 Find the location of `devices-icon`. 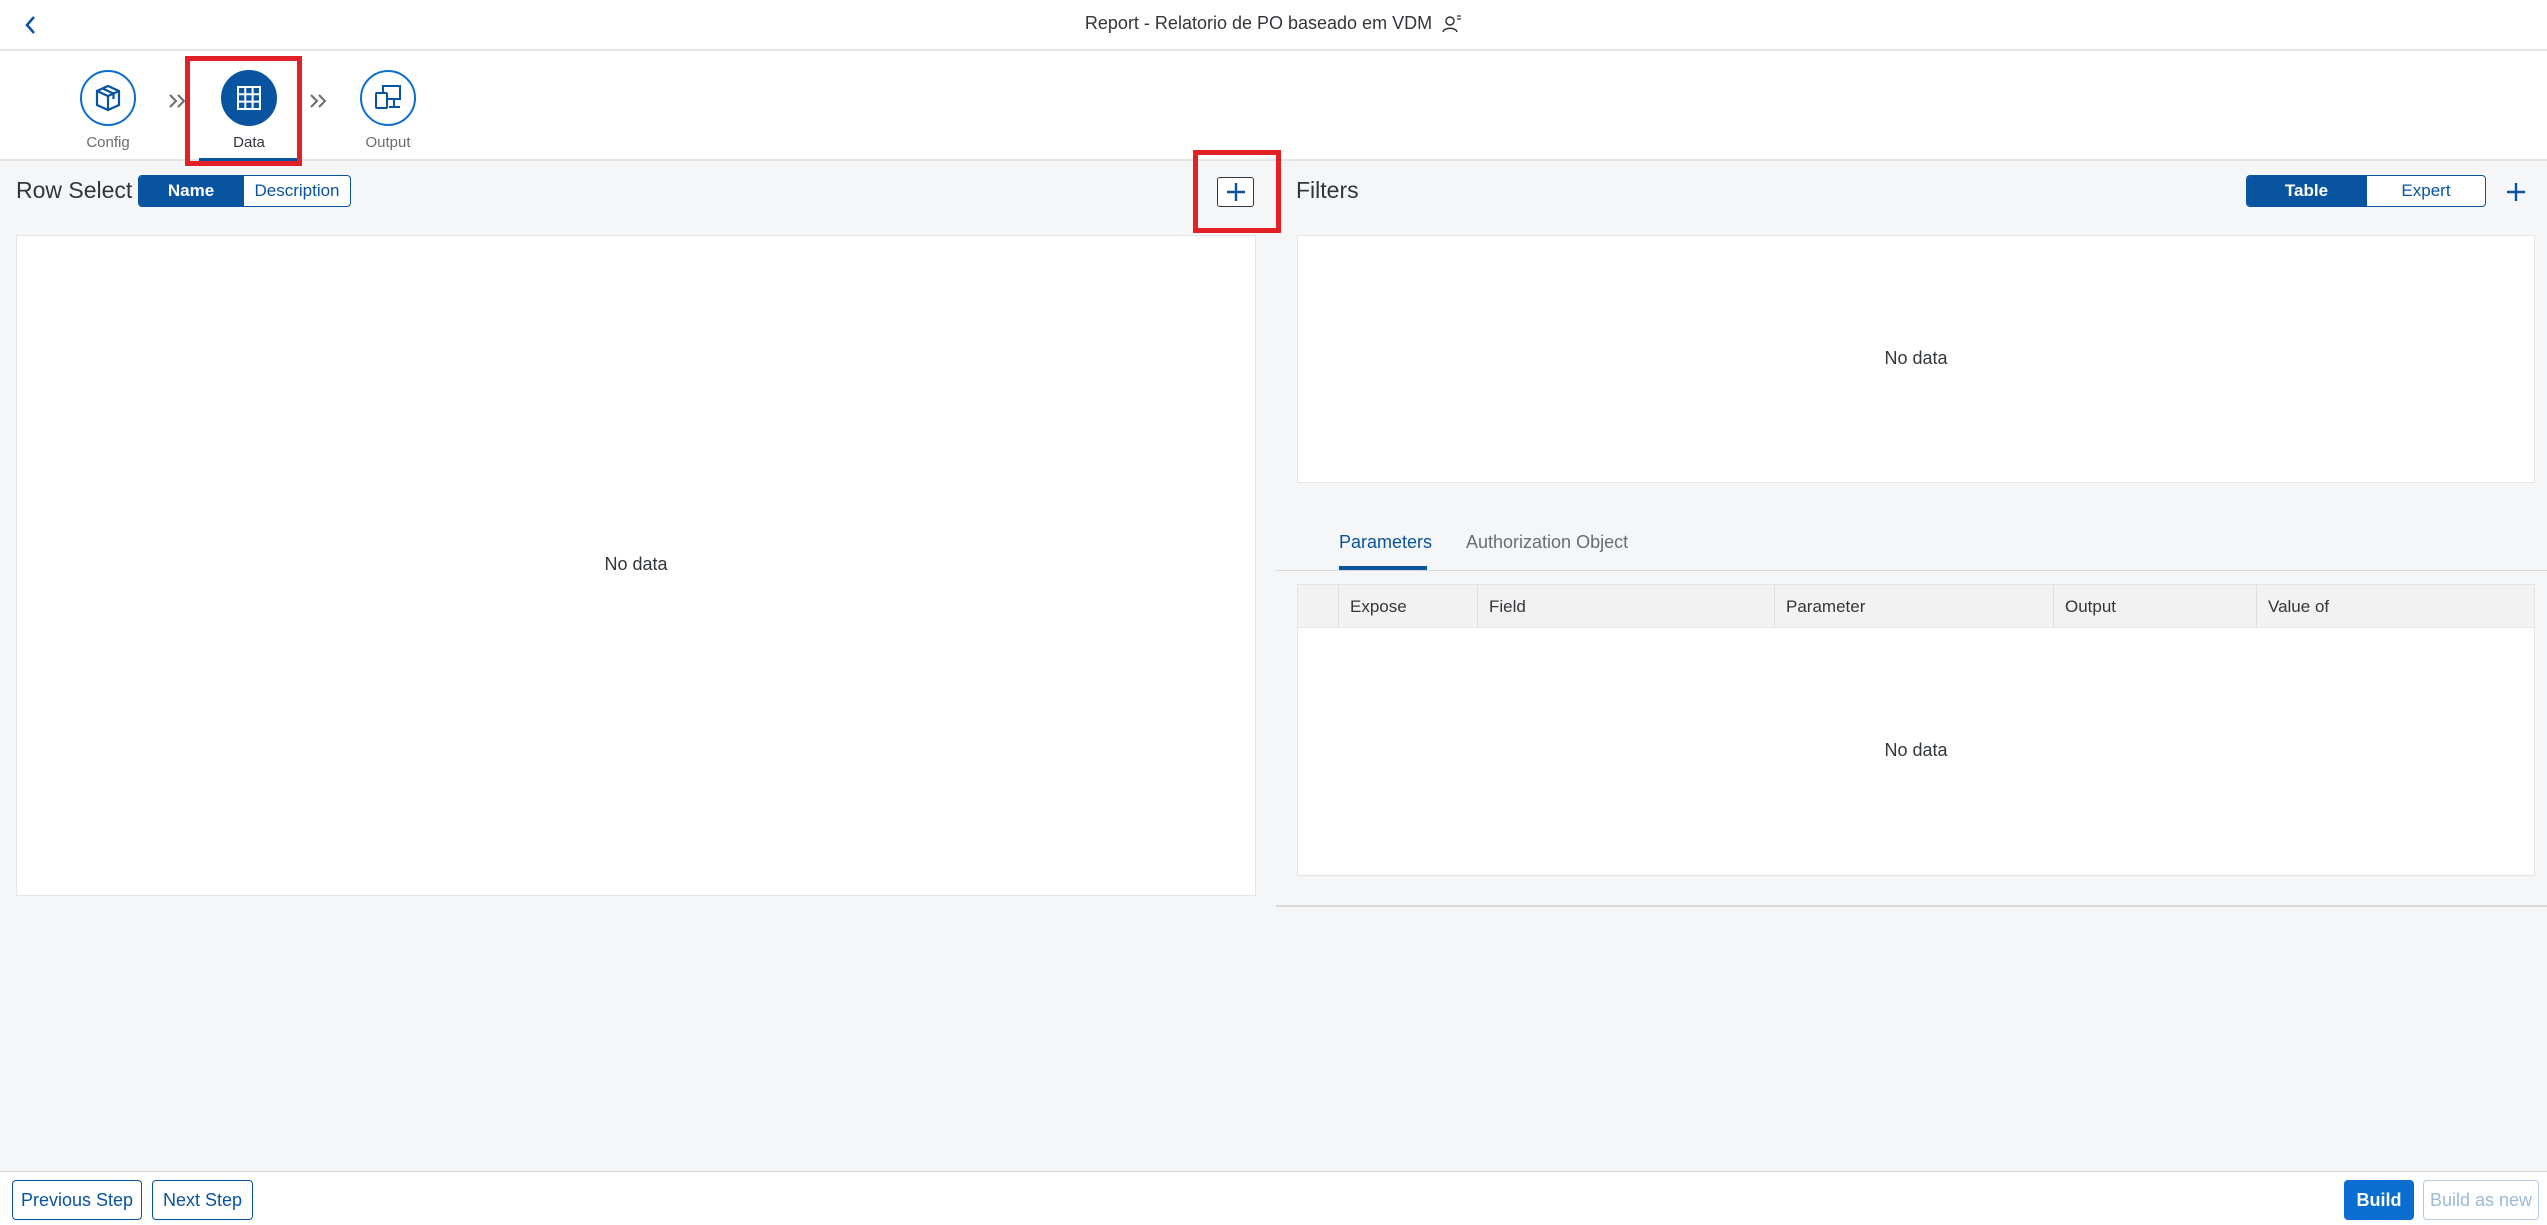

devices-icon is located at coordinates (388, 97).